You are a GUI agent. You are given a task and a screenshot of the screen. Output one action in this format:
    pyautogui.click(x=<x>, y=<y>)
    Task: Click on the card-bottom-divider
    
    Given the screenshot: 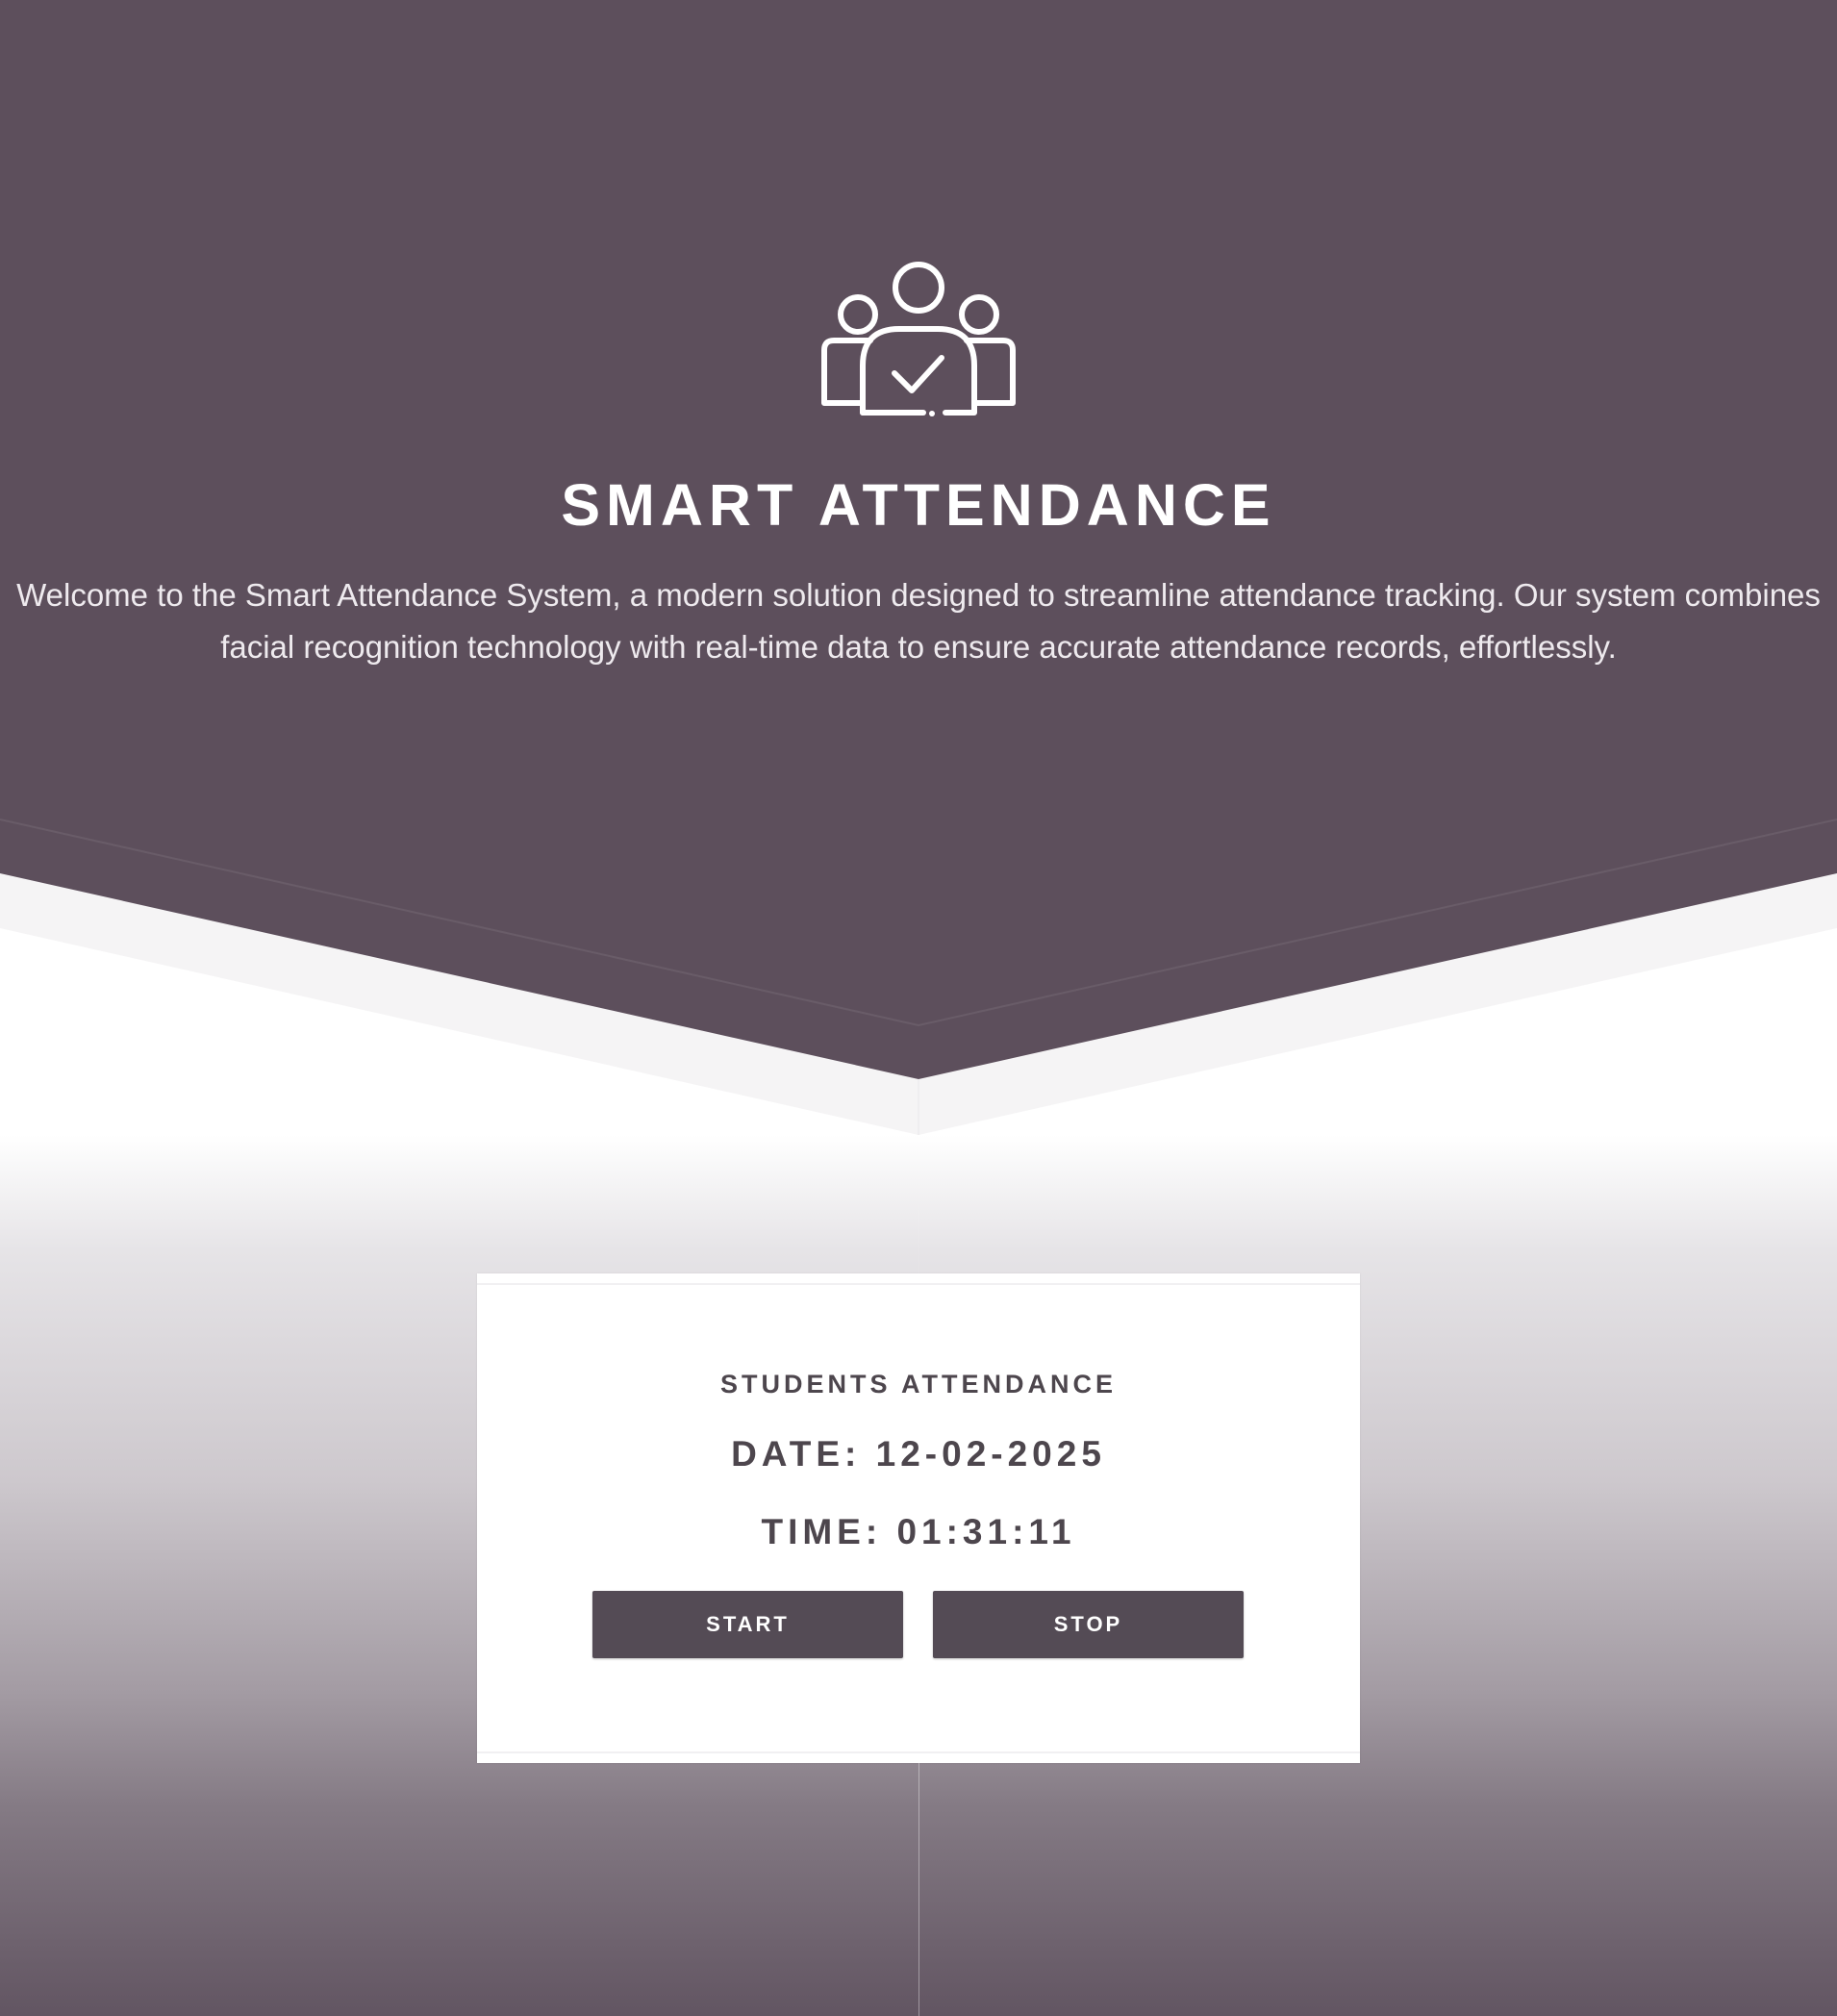 What is the action you would take?
    pyautogui.click(x=918, y=1752)
    